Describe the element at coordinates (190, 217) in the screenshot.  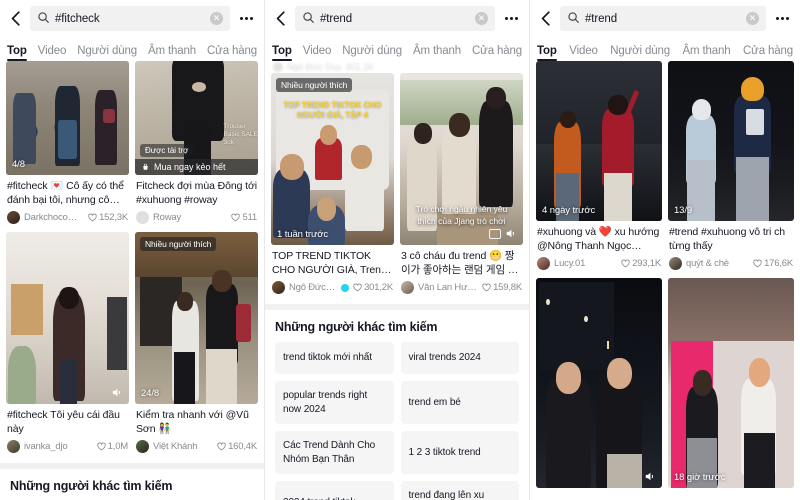
I see `video-username: Roway` at that location.